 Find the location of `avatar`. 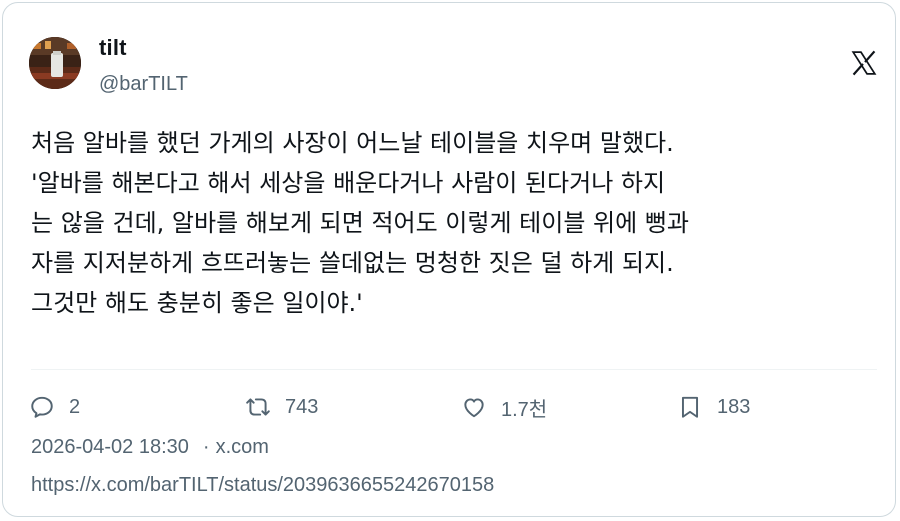

avatar is located at coordinates (55, 63).